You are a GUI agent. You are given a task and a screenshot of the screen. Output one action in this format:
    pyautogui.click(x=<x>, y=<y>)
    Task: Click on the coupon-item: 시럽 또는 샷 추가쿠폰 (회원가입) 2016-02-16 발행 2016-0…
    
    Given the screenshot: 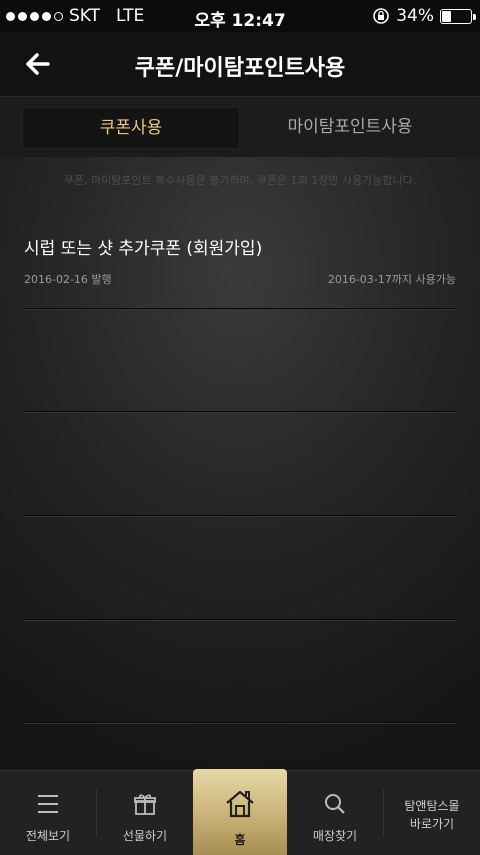 What is the action you would take?
    pyautogui.click(x=240, y=260)
    